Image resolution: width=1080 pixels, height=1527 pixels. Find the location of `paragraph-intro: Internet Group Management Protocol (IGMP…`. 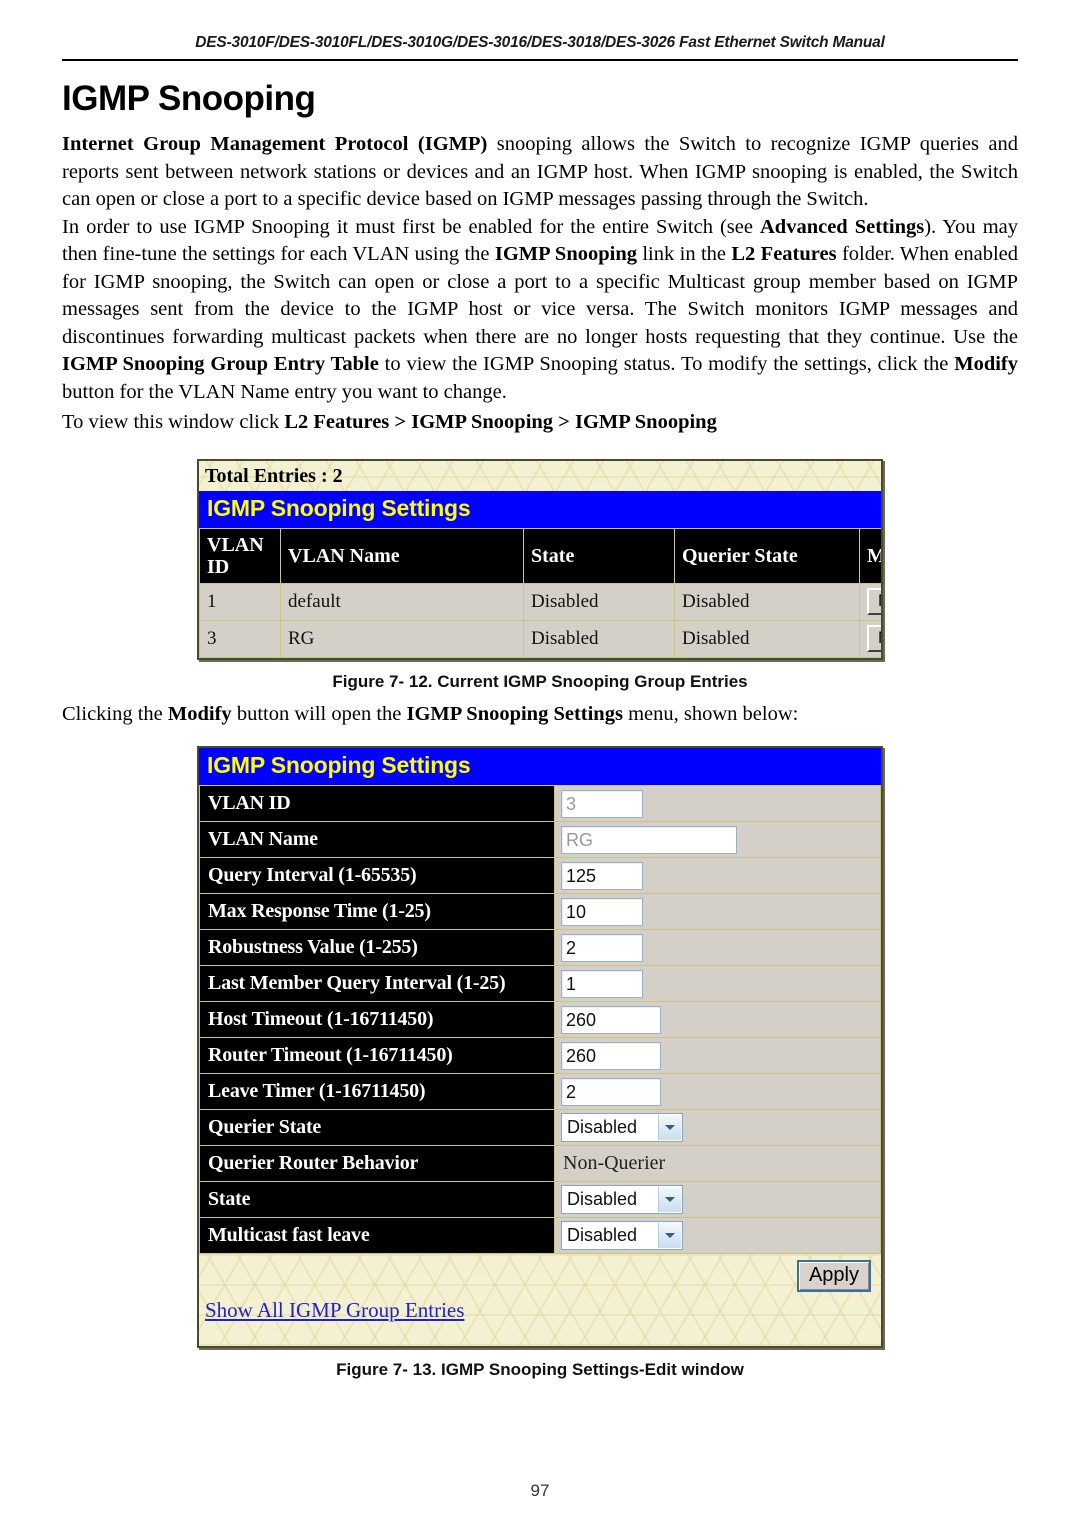

paragraph-intro: Internet Group Management Protocol (IGMP… is located at coordinates (540, 172).